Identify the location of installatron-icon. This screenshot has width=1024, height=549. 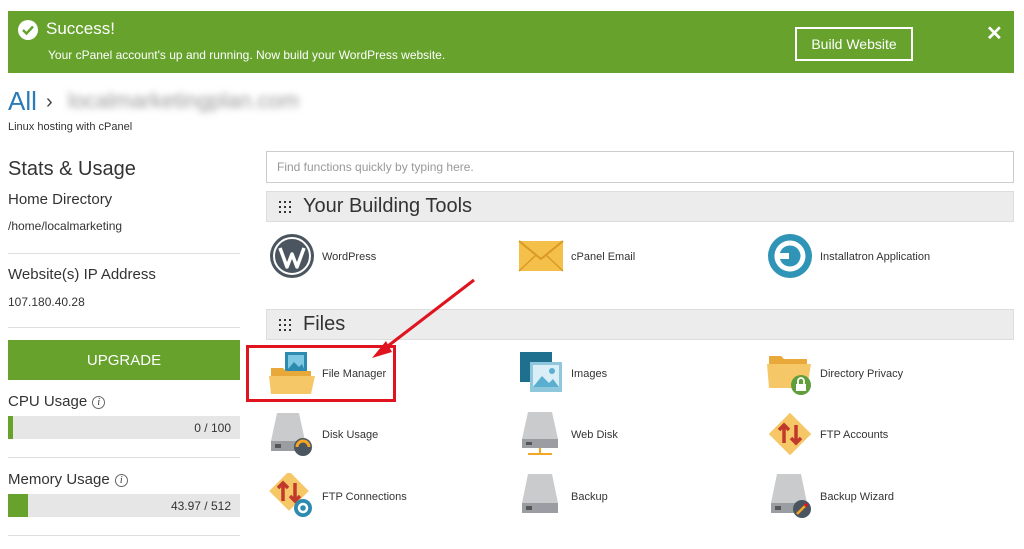
(790, 256).